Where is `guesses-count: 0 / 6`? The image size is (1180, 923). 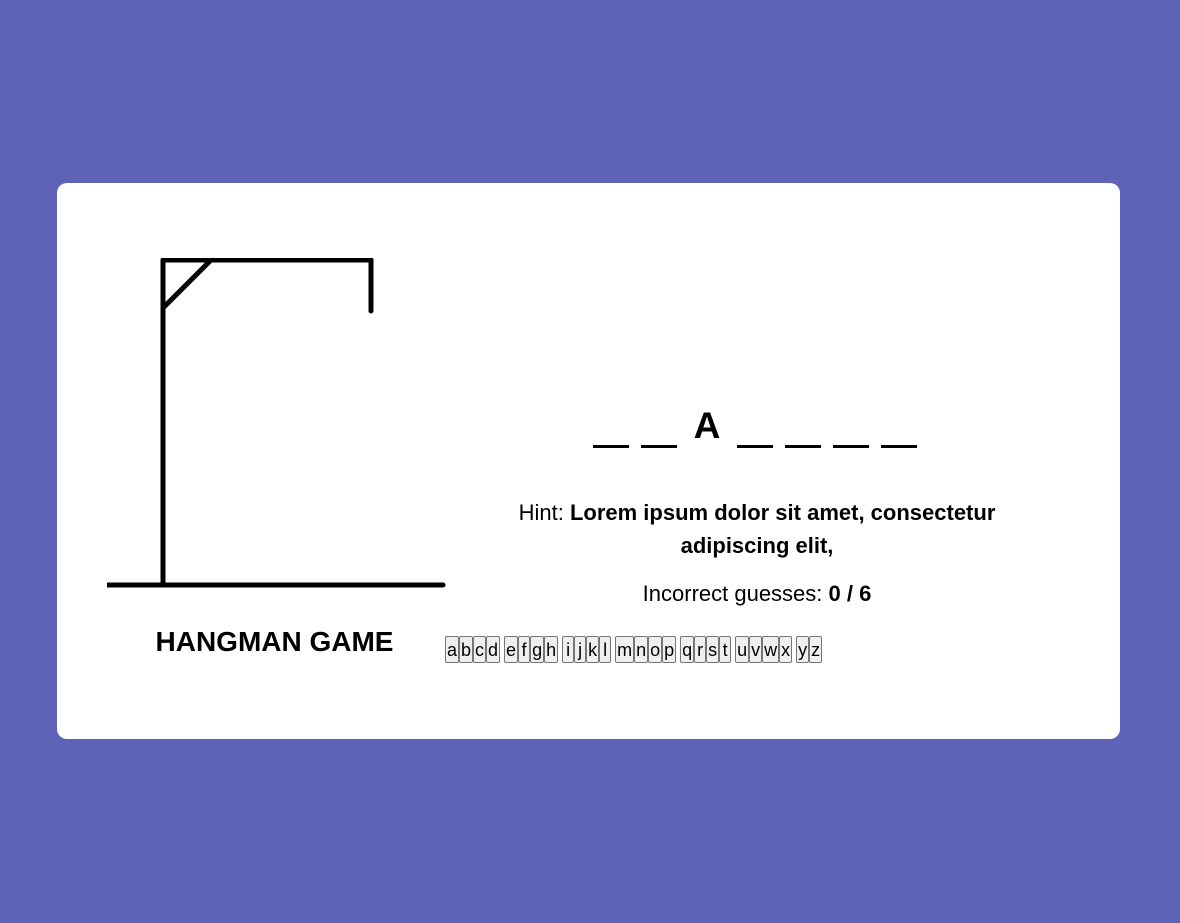 guesses-count: 0 / 6 is located at coordinates (850, 593).